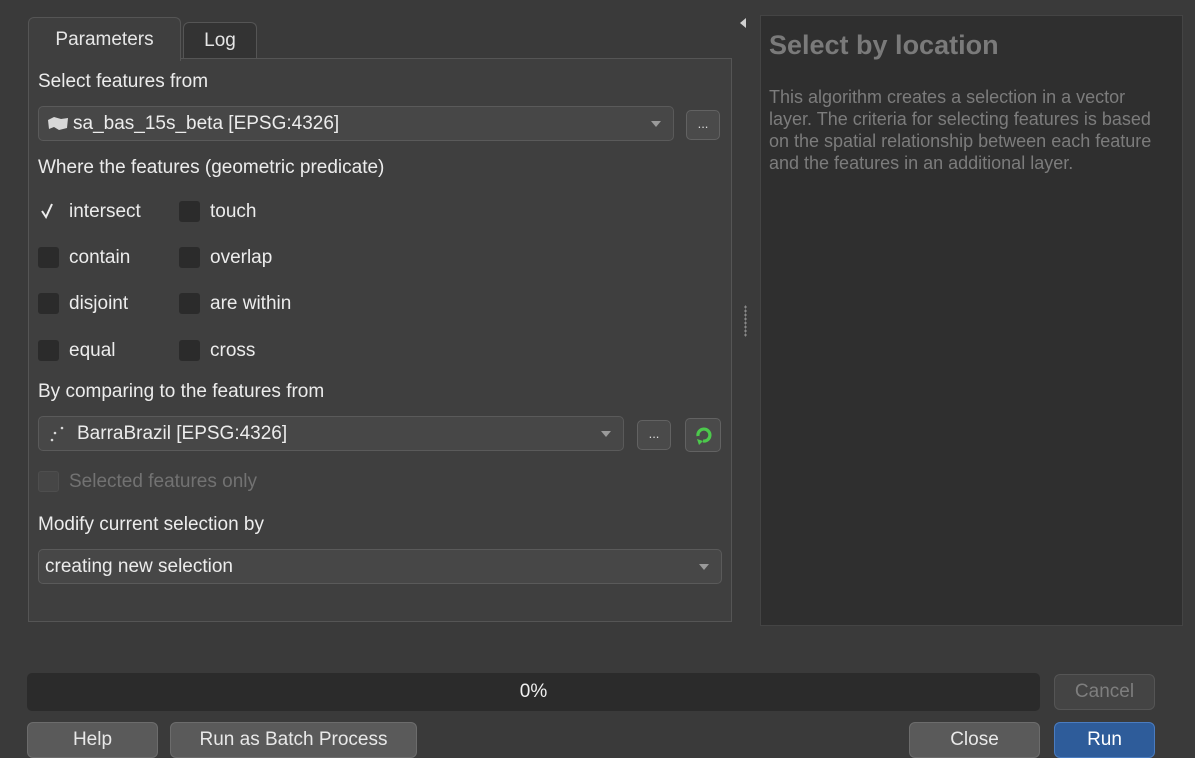  I want to click on disjoint-label: disjoint, so click(99, 303).